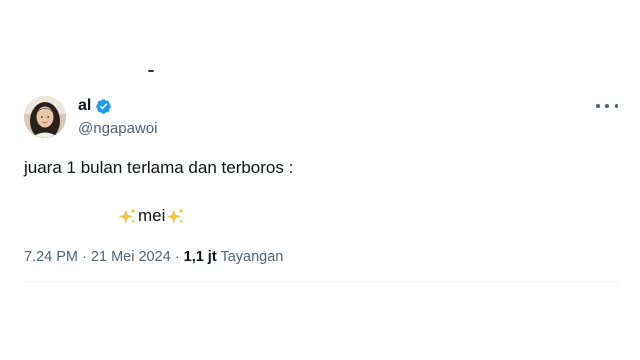 The image size is (640, 360). Describe the element at coordinates (103, 106) in the screenshot. I see `verified-badge-icon` at that location.